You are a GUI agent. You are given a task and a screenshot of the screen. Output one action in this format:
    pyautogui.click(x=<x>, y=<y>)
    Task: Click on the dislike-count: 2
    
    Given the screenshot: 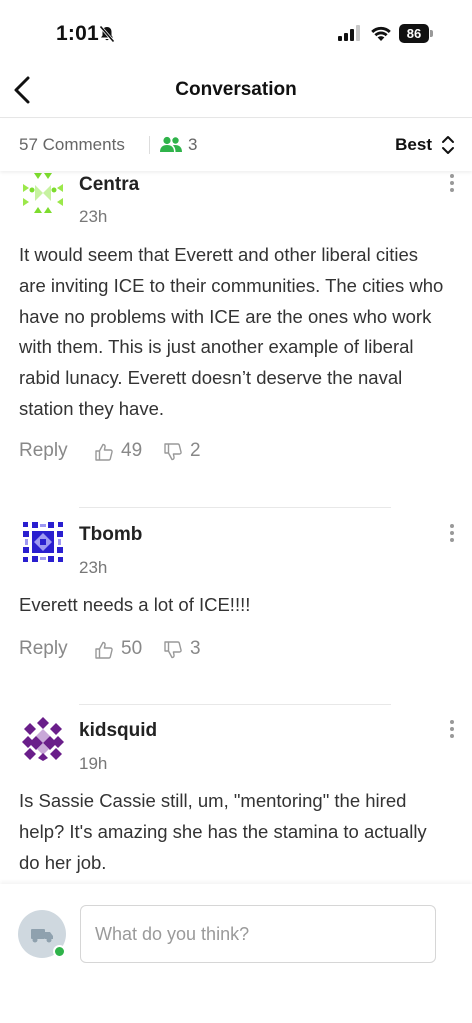 What is the action you would take?
    pyautogui.click(x=195, y=450)
    